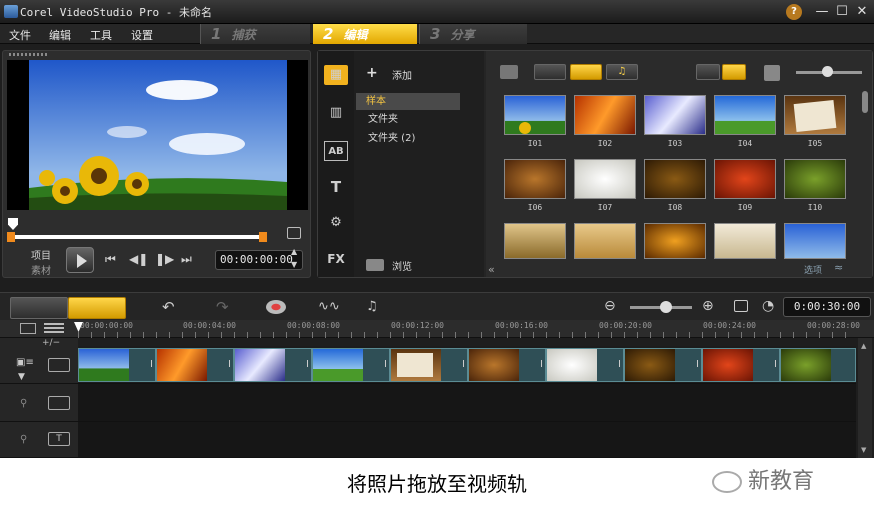 This screenshot has width=874, height=524. I want to click on track-manager-icon, so click(28, 328).